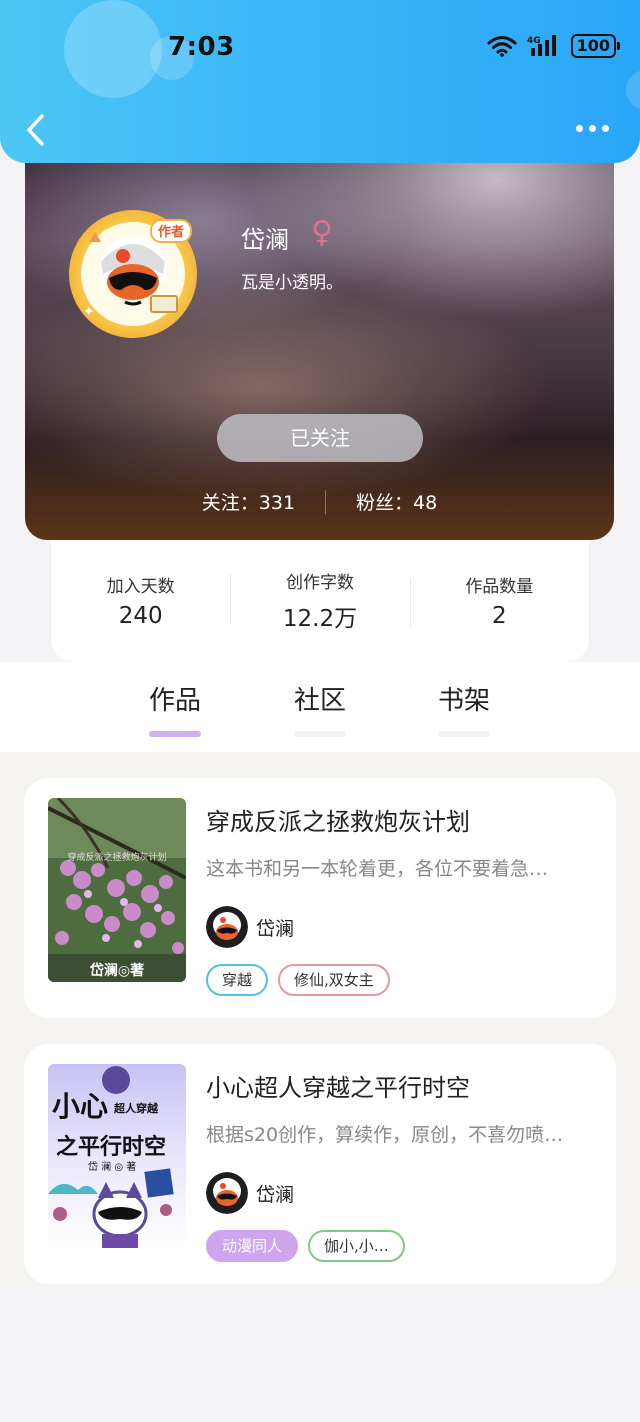  I want to click on profile-tabs: 作品 社区 书架, so click(320, 707).